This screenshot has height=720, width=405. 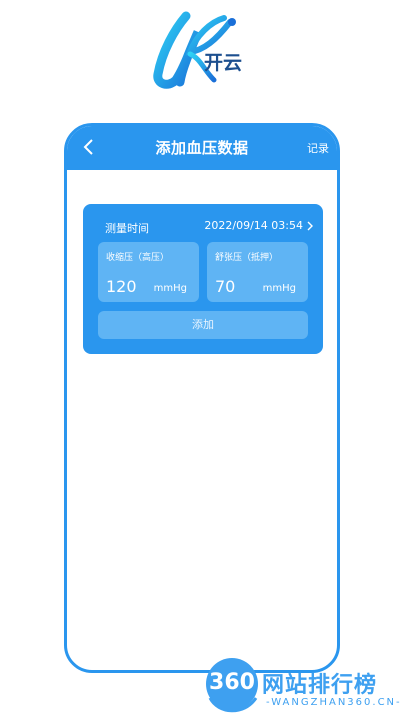 I want to click on diastolic-label: 舒张压（抵押）, so click(x=247, y=258).